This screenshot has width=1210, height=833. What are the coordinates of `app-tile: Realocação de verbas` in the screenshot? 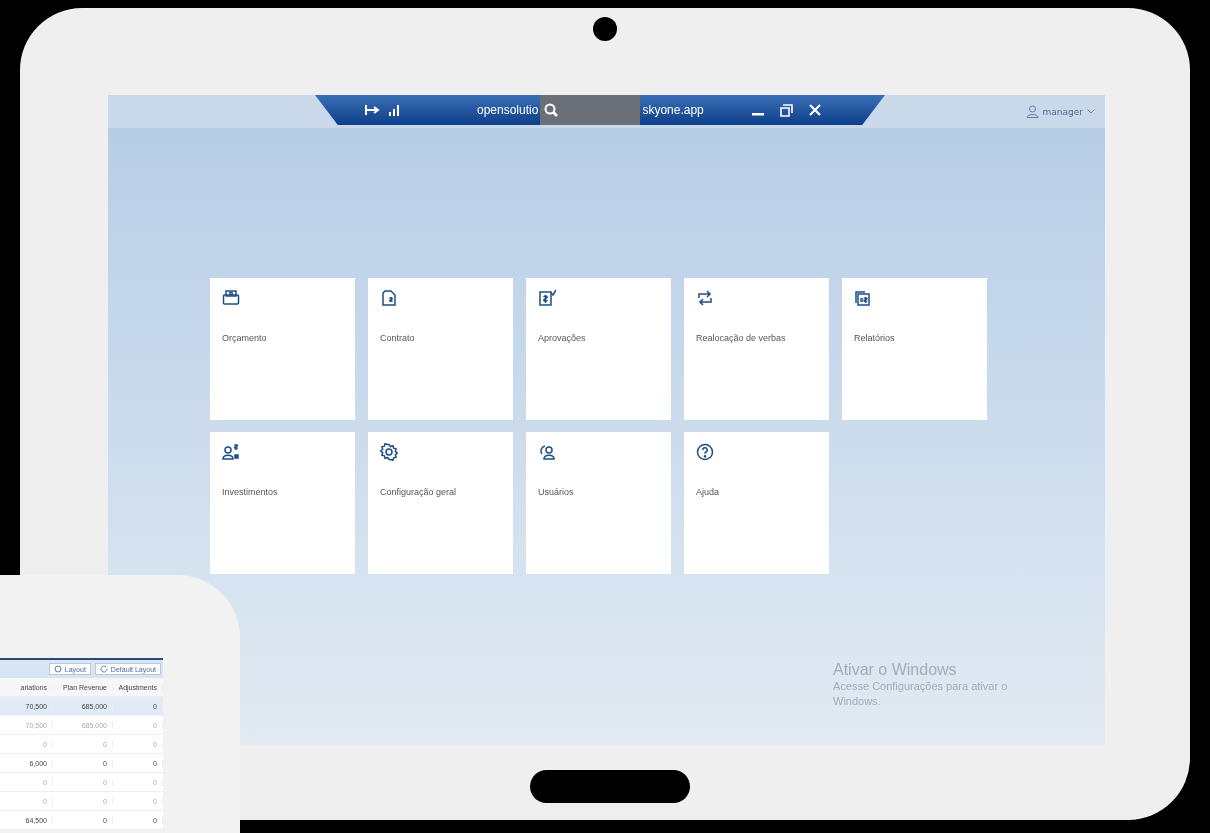 It's located at (756, 349).